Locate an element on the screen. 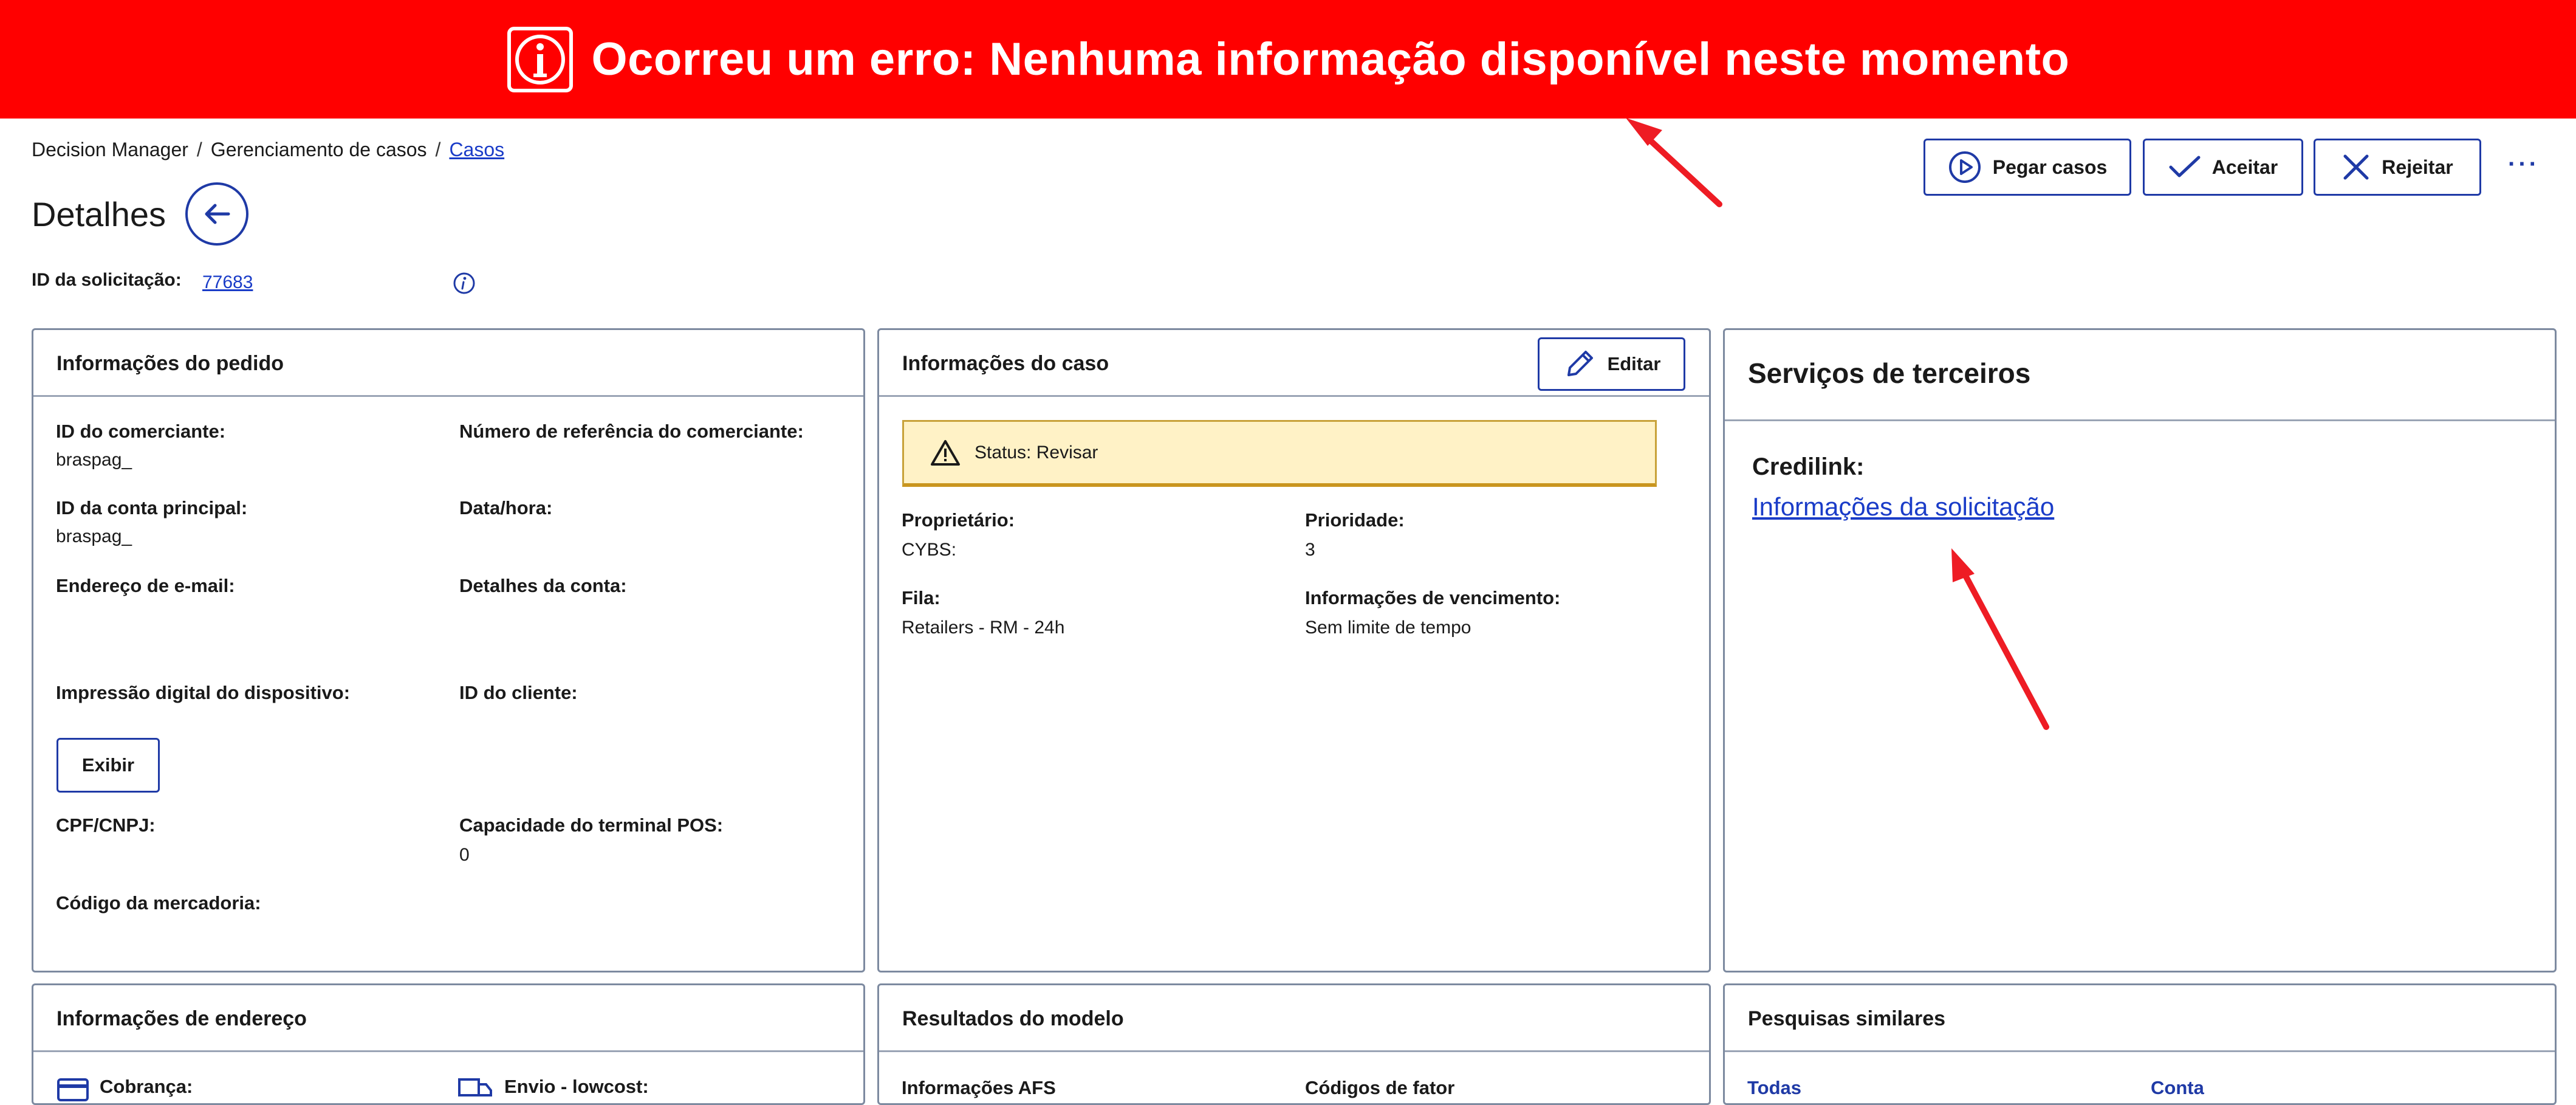  take-cases-button: Pegar casos is located at coordinates (2027, 167).